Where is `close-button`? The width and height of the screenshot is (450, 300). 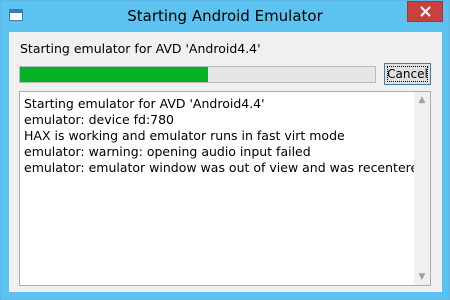 close-button is located at coordinates (425, 11).